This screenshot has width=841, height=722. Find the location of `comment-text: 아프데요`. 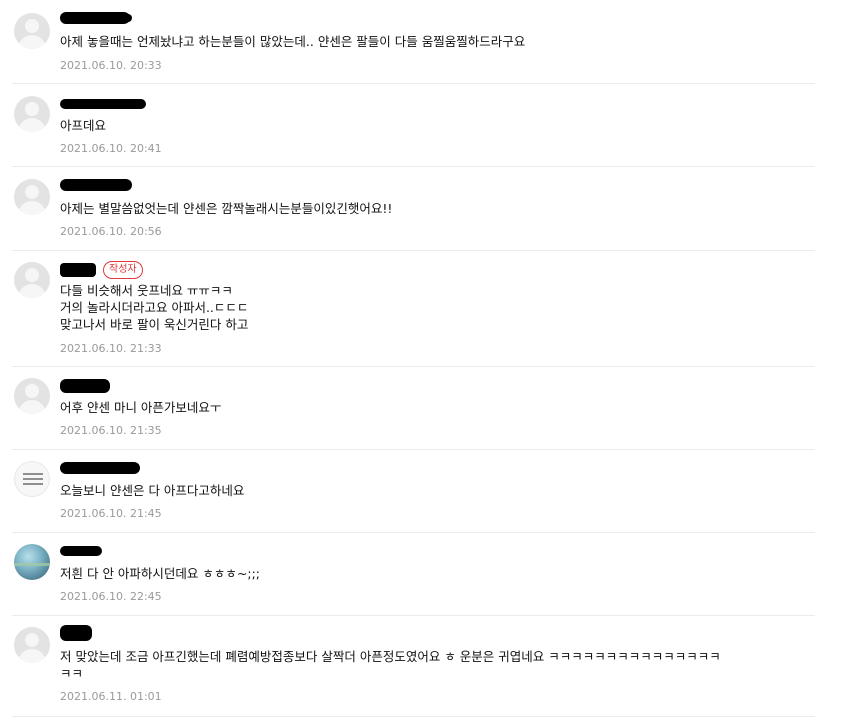

comment-text: 아프데요 is located at coordinates (83, 125).